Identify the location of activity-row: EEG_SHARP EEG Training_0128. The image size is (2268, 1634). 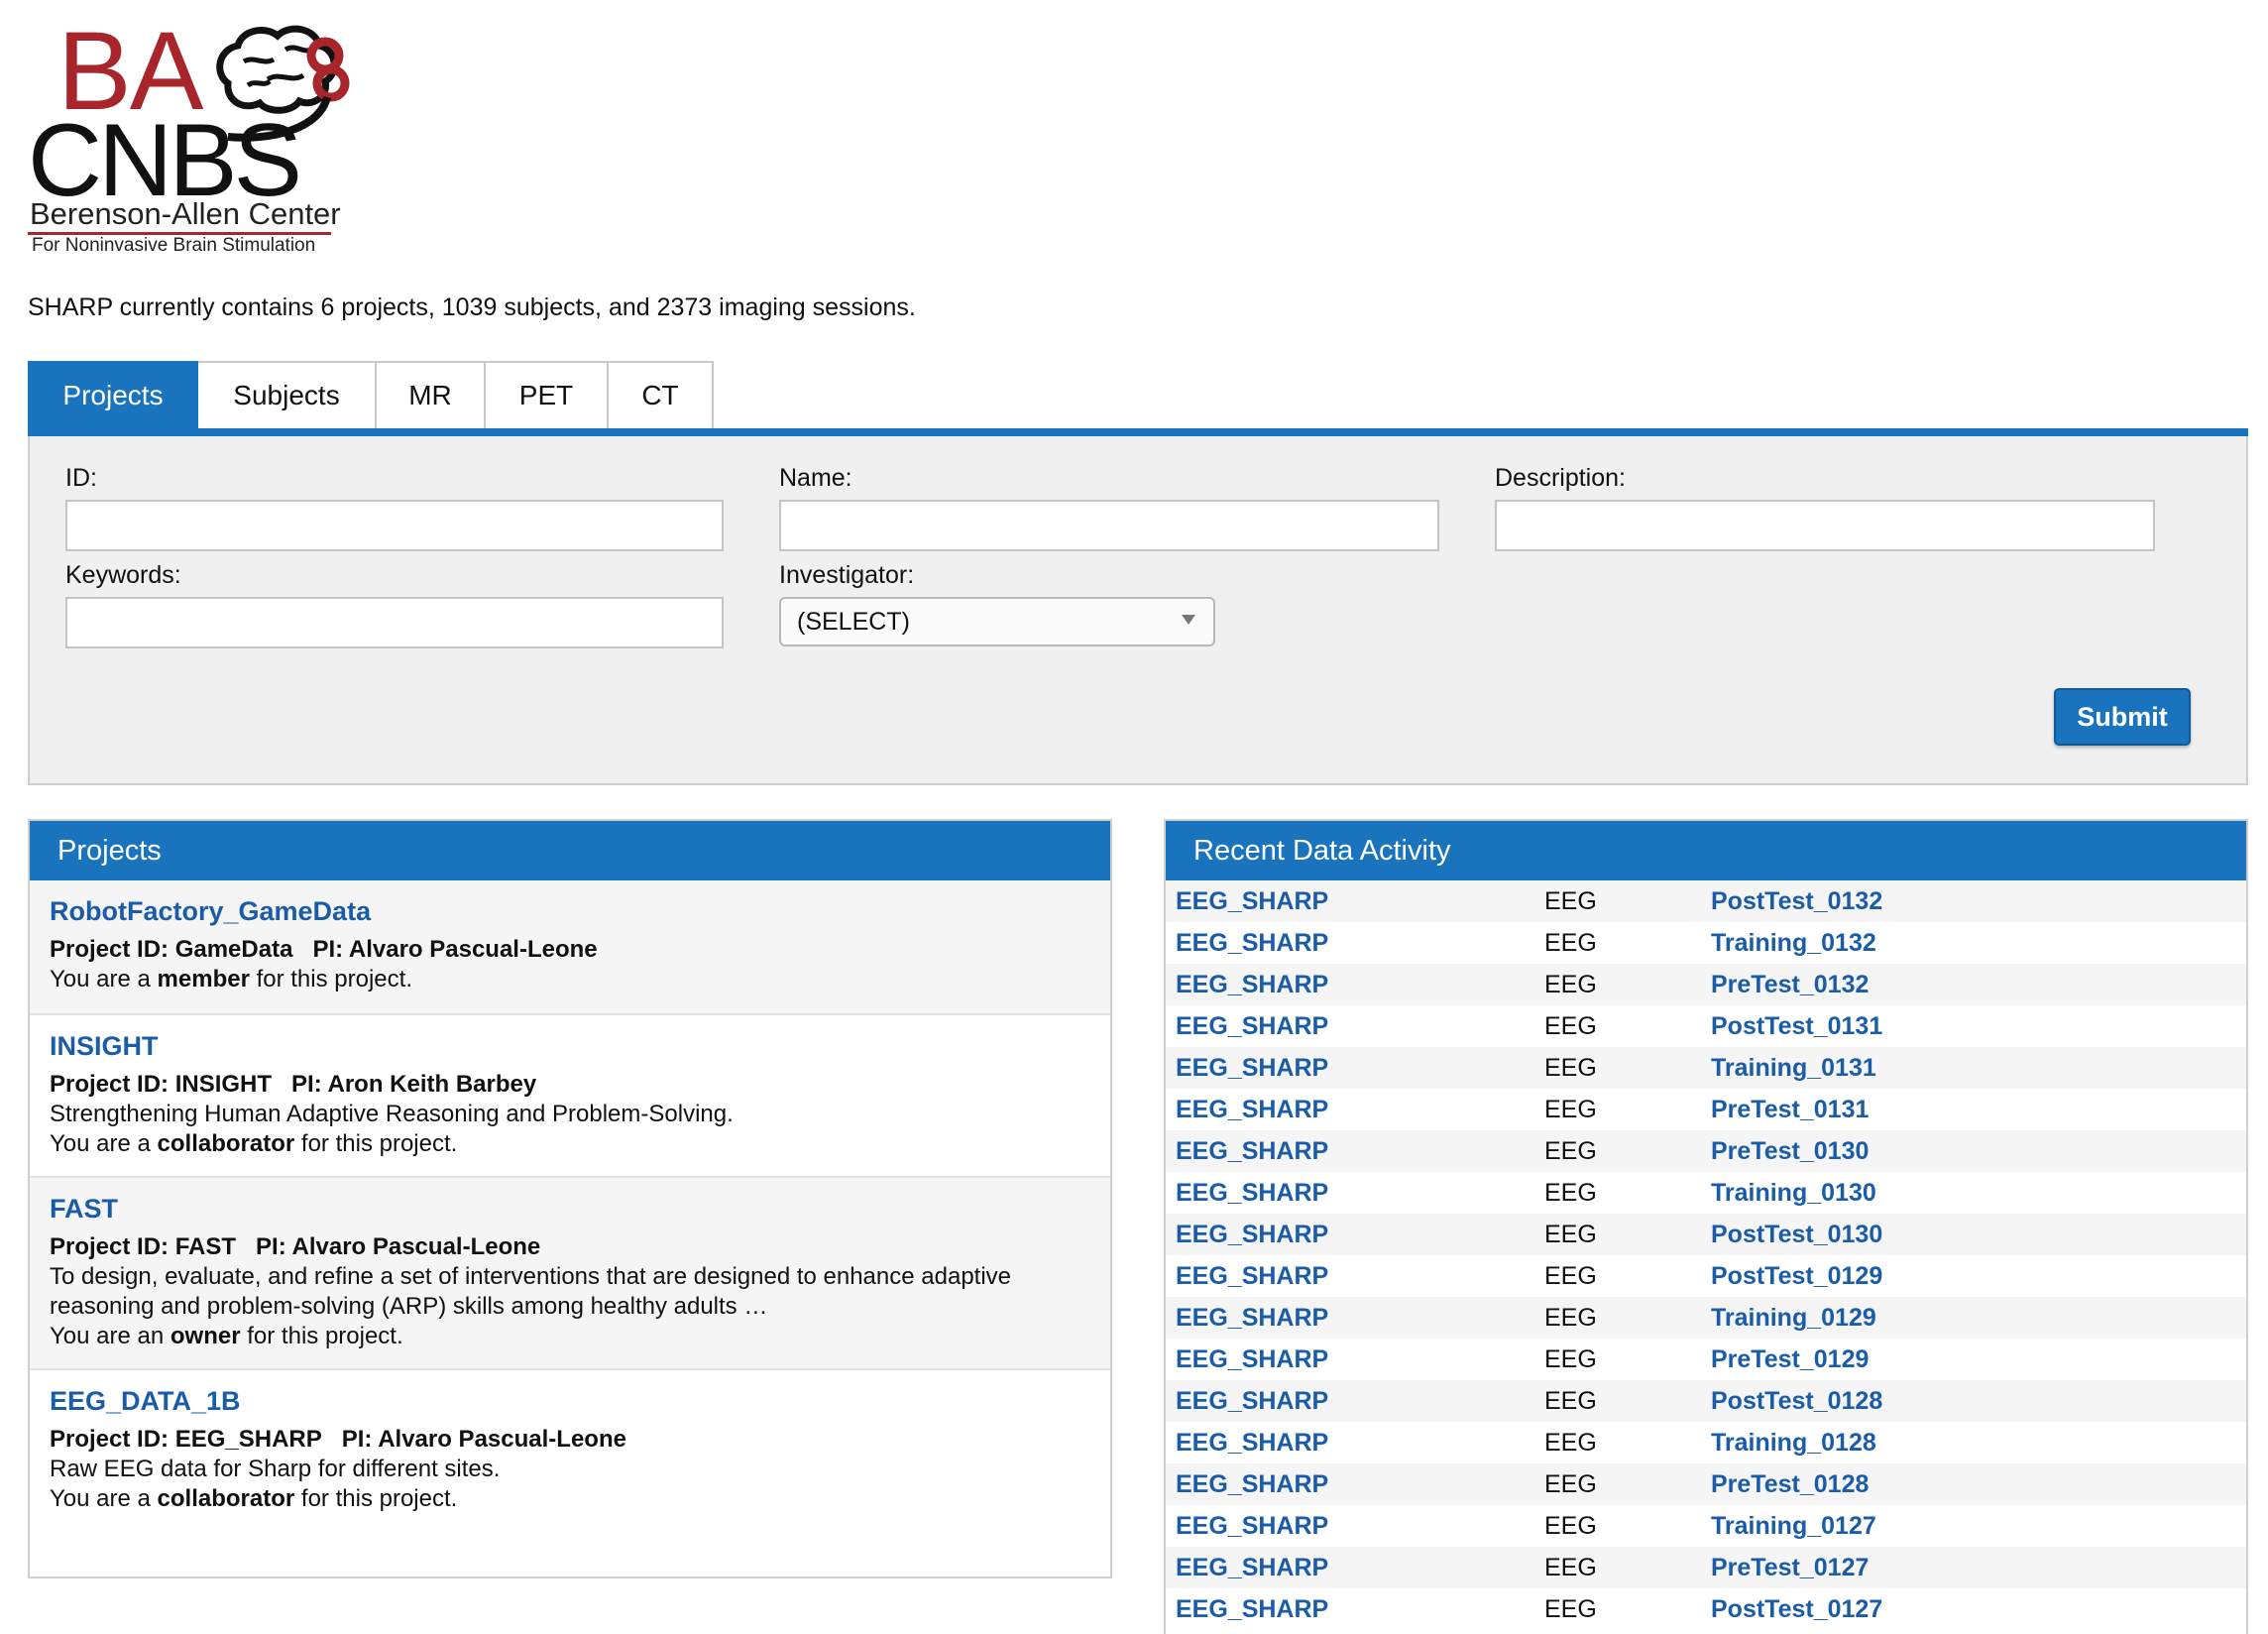
(1706, 1442).